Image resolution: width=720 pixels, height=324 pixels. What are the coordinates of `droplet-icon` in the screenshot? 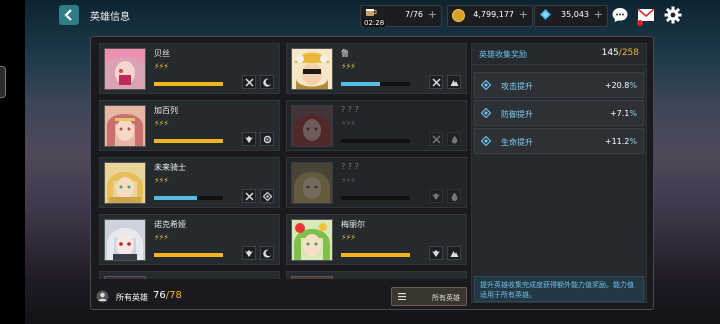 It's located at (454, 196).